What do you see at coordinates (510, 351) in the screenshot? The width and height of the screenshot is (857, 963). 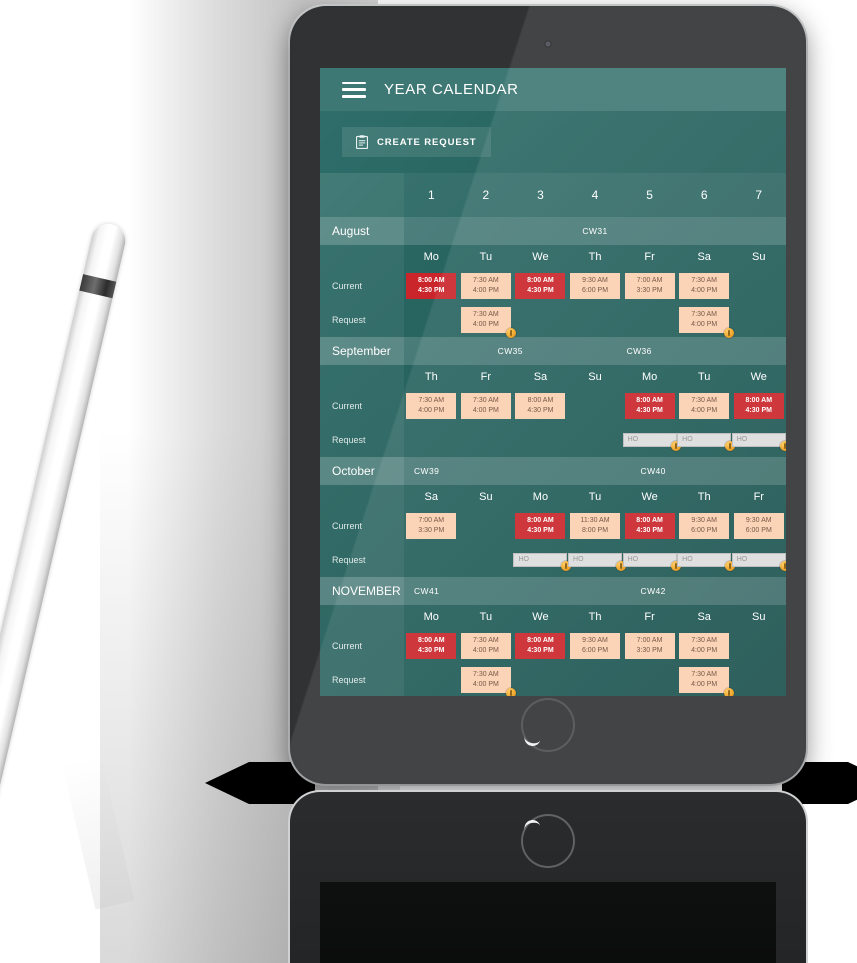 I see `calendar-week-CW35: CW35` at bounding box center [510, 351].